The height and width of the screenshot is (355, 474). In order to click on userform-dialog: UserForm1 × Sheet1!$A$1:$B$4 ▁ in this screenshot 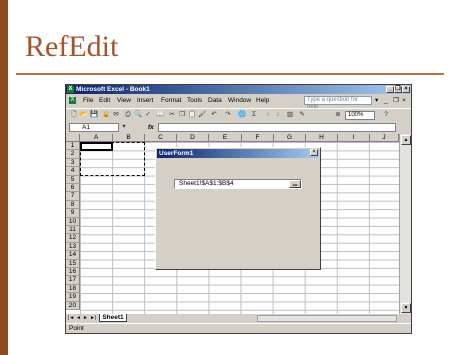, I will do `click(238, 208)`.